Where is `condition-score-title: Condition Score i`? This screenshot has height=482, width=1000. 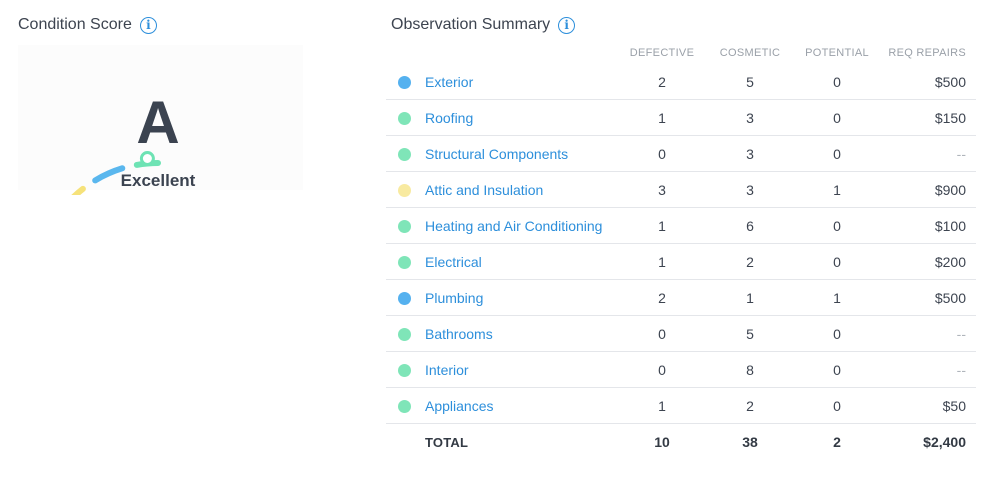
condition-score-title: Condition Score i is located at coordinates (87, 25).